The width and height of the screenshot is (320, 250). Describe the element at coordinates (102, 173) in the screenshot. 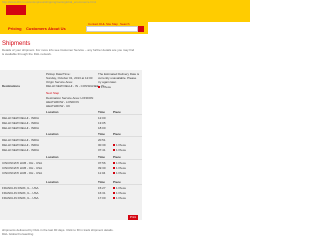

I see `row-time: 11:04` at that location.